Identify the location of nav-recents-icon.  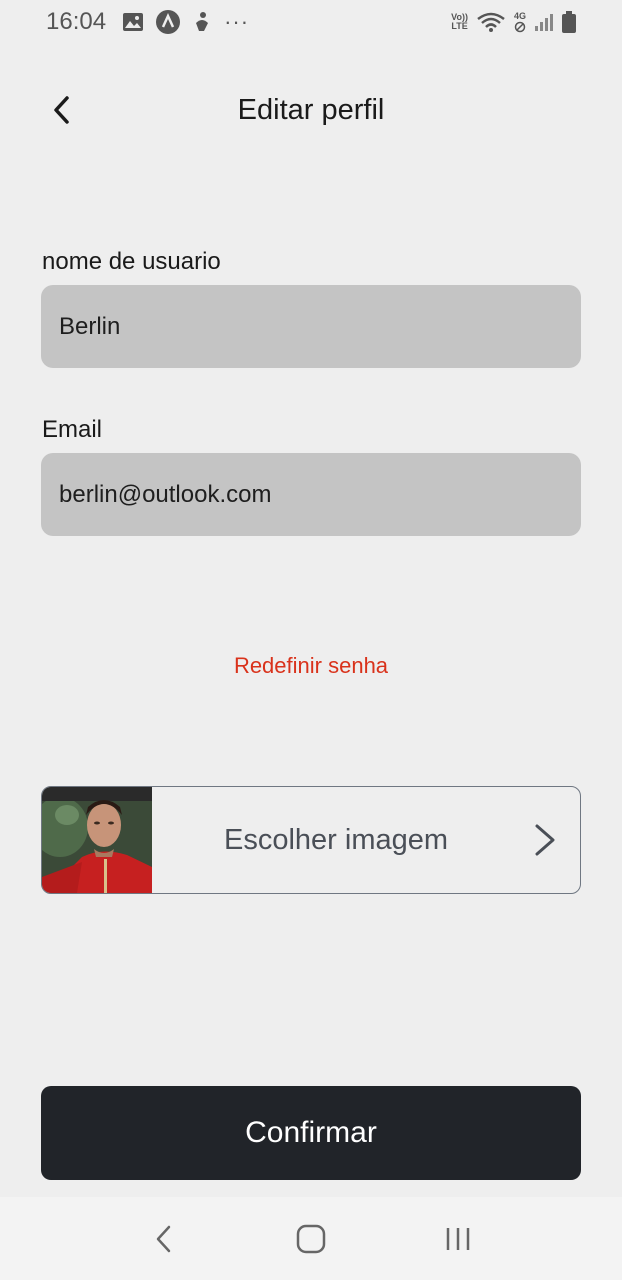
(458, 1238).